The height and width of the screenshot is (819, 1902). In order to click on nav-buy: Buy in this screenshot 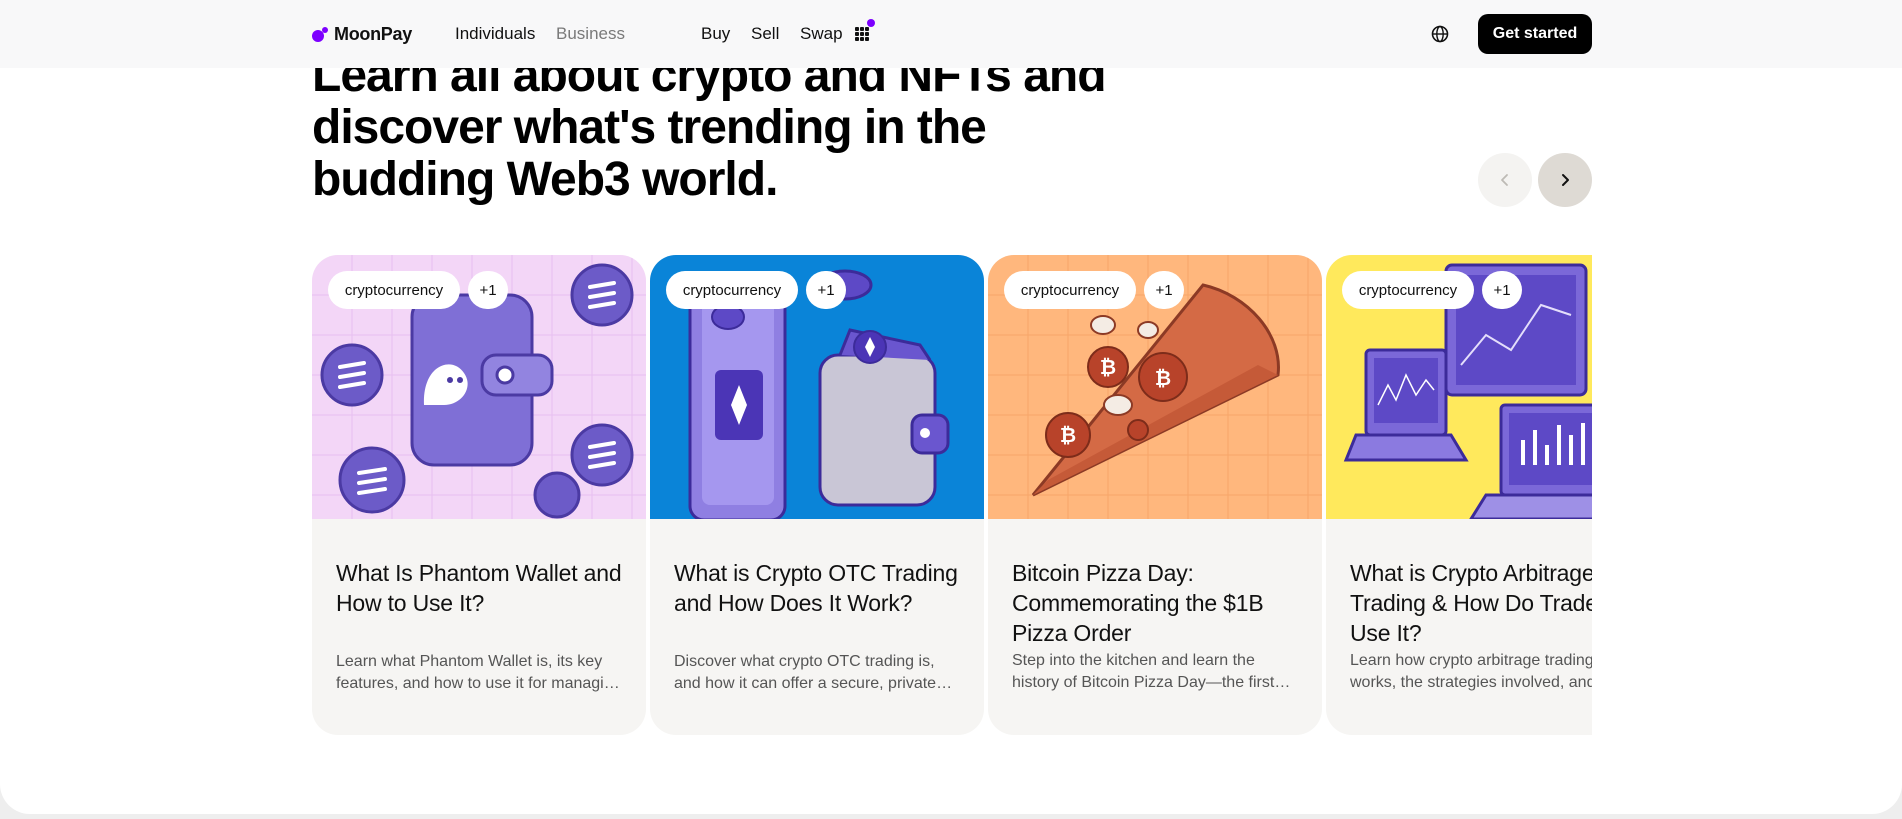, I will do `click(715, 34)`.